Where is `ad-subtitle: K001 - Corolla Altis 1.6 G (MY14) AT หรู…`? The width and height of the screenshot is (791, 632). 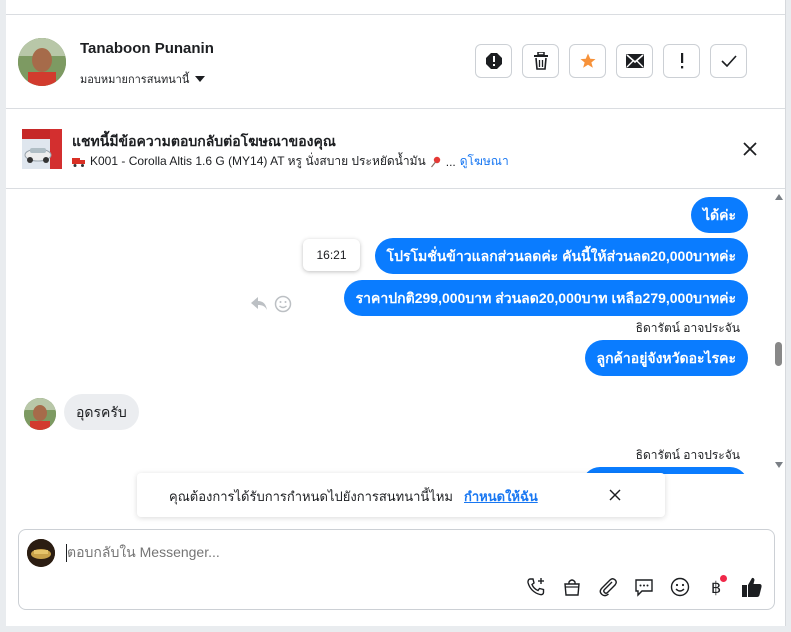
ad-subtitle: K001 - Corolla Altis 1.6 G (MY14) AT หรู… is located at coordinates (290, 161).